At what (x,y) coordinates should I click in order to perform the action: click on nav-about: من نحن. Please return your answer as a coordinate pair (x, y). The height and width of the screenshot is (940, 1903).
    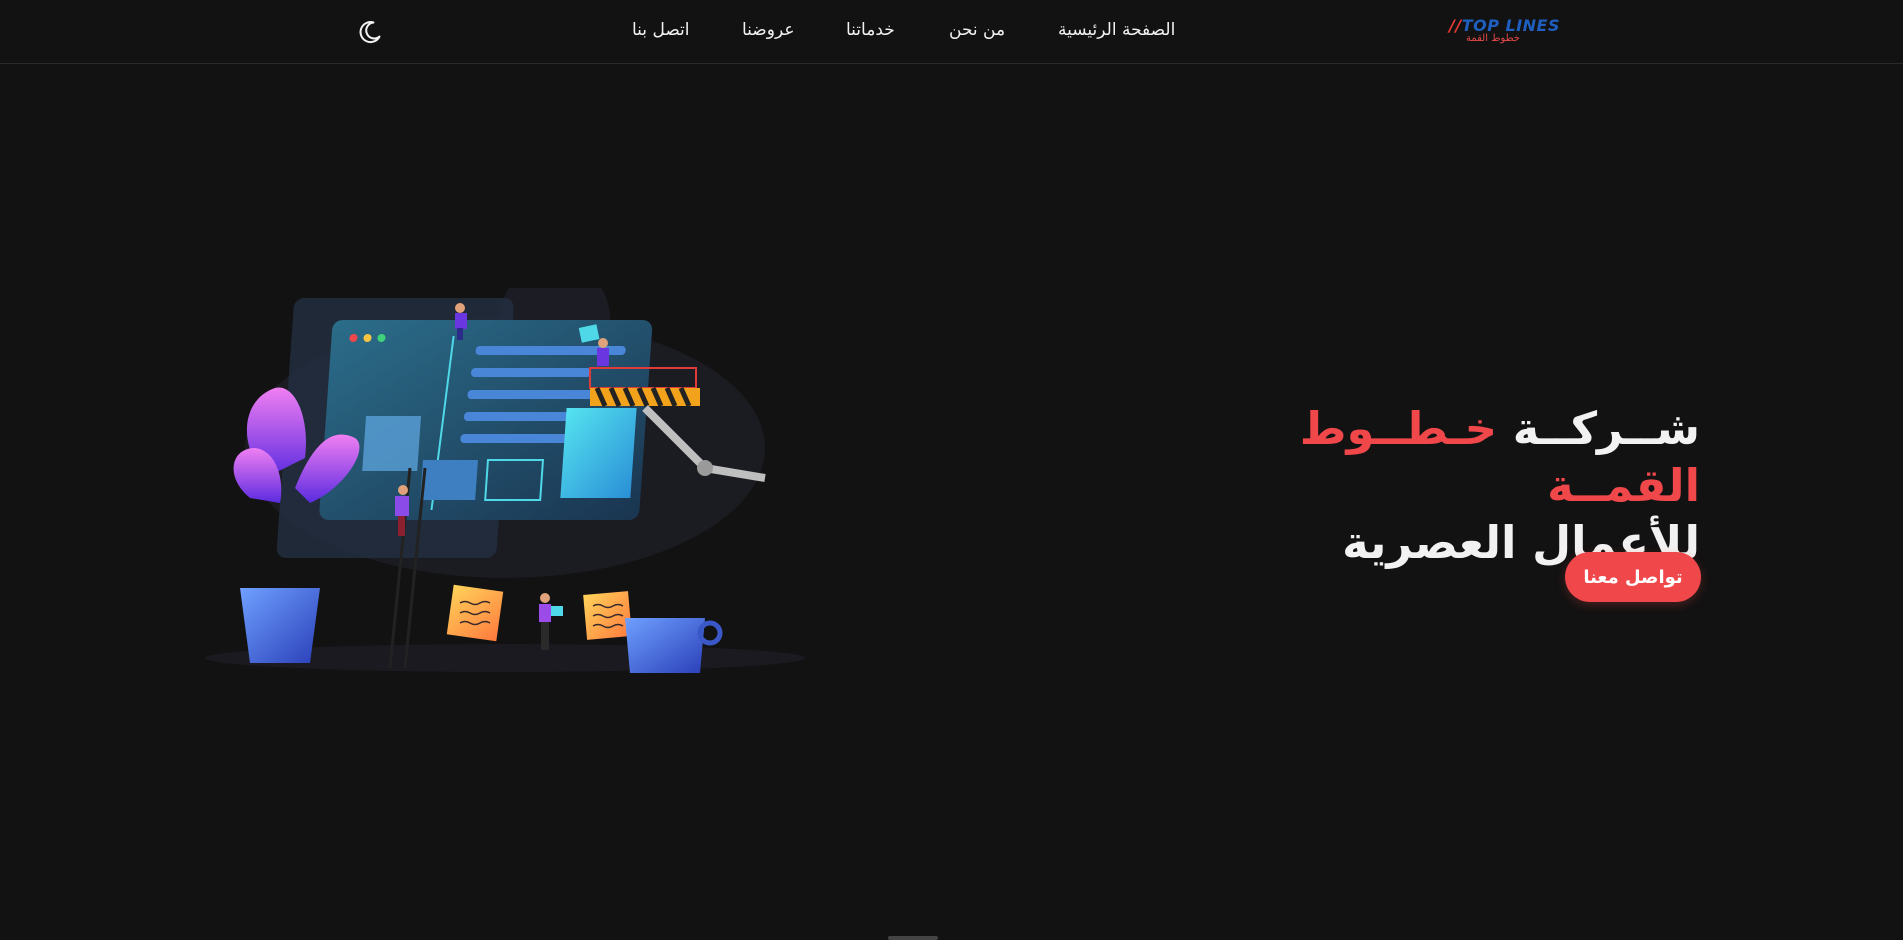
    Looking at the image, I should click on (977, 30).